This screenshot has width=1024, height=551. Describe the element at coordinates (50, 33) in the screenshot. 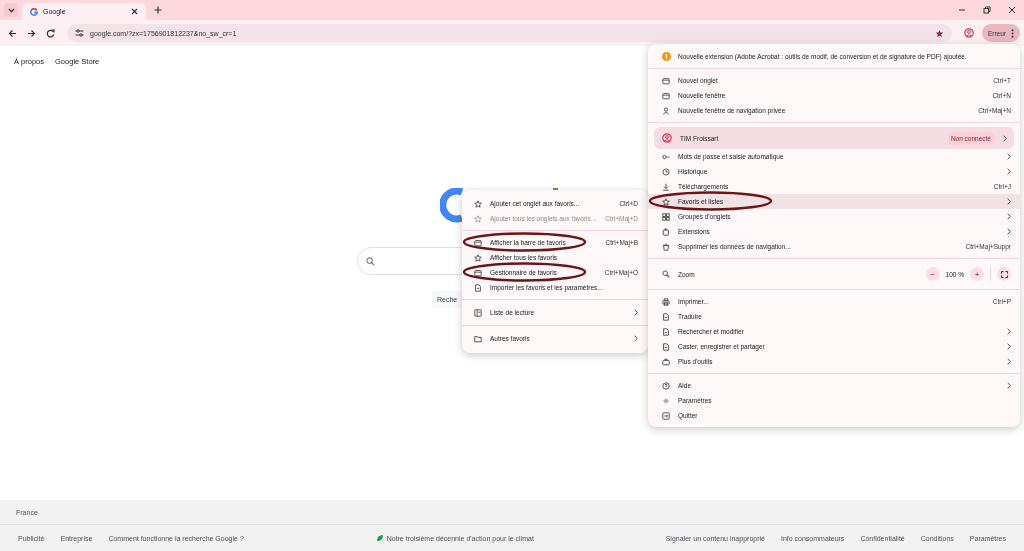

I see `reload-icon` at that location.